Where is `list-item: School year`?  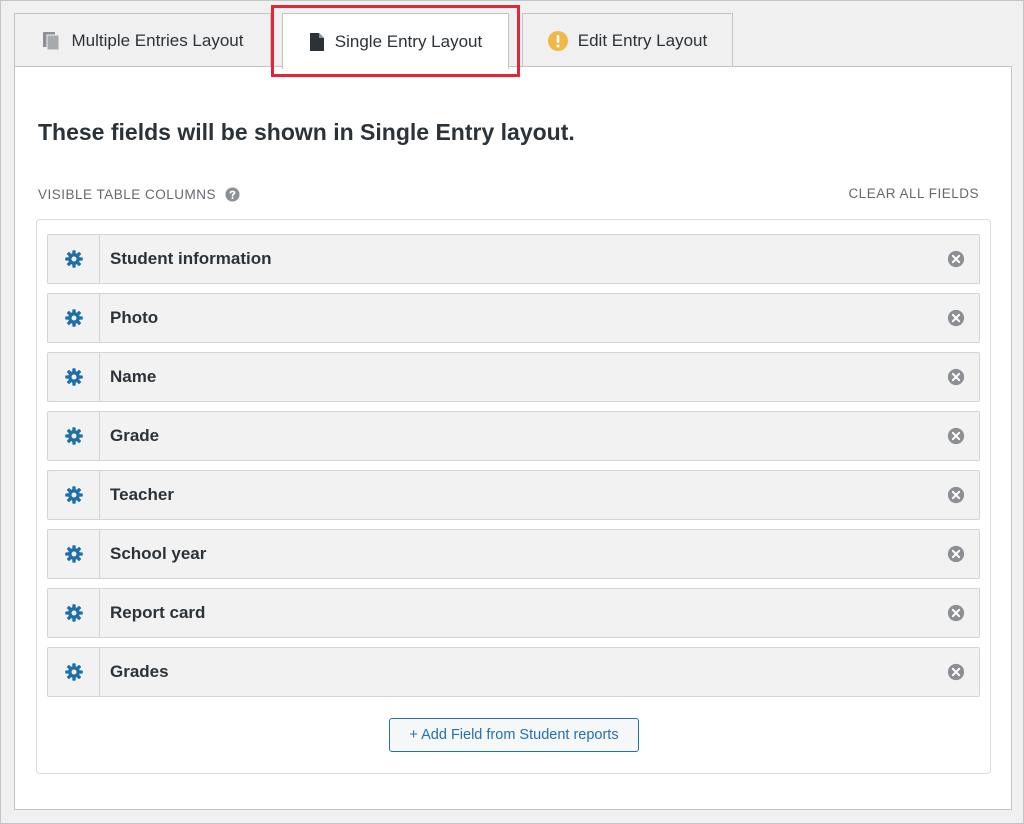 list-item: School year is located at coordinates (513, 554).